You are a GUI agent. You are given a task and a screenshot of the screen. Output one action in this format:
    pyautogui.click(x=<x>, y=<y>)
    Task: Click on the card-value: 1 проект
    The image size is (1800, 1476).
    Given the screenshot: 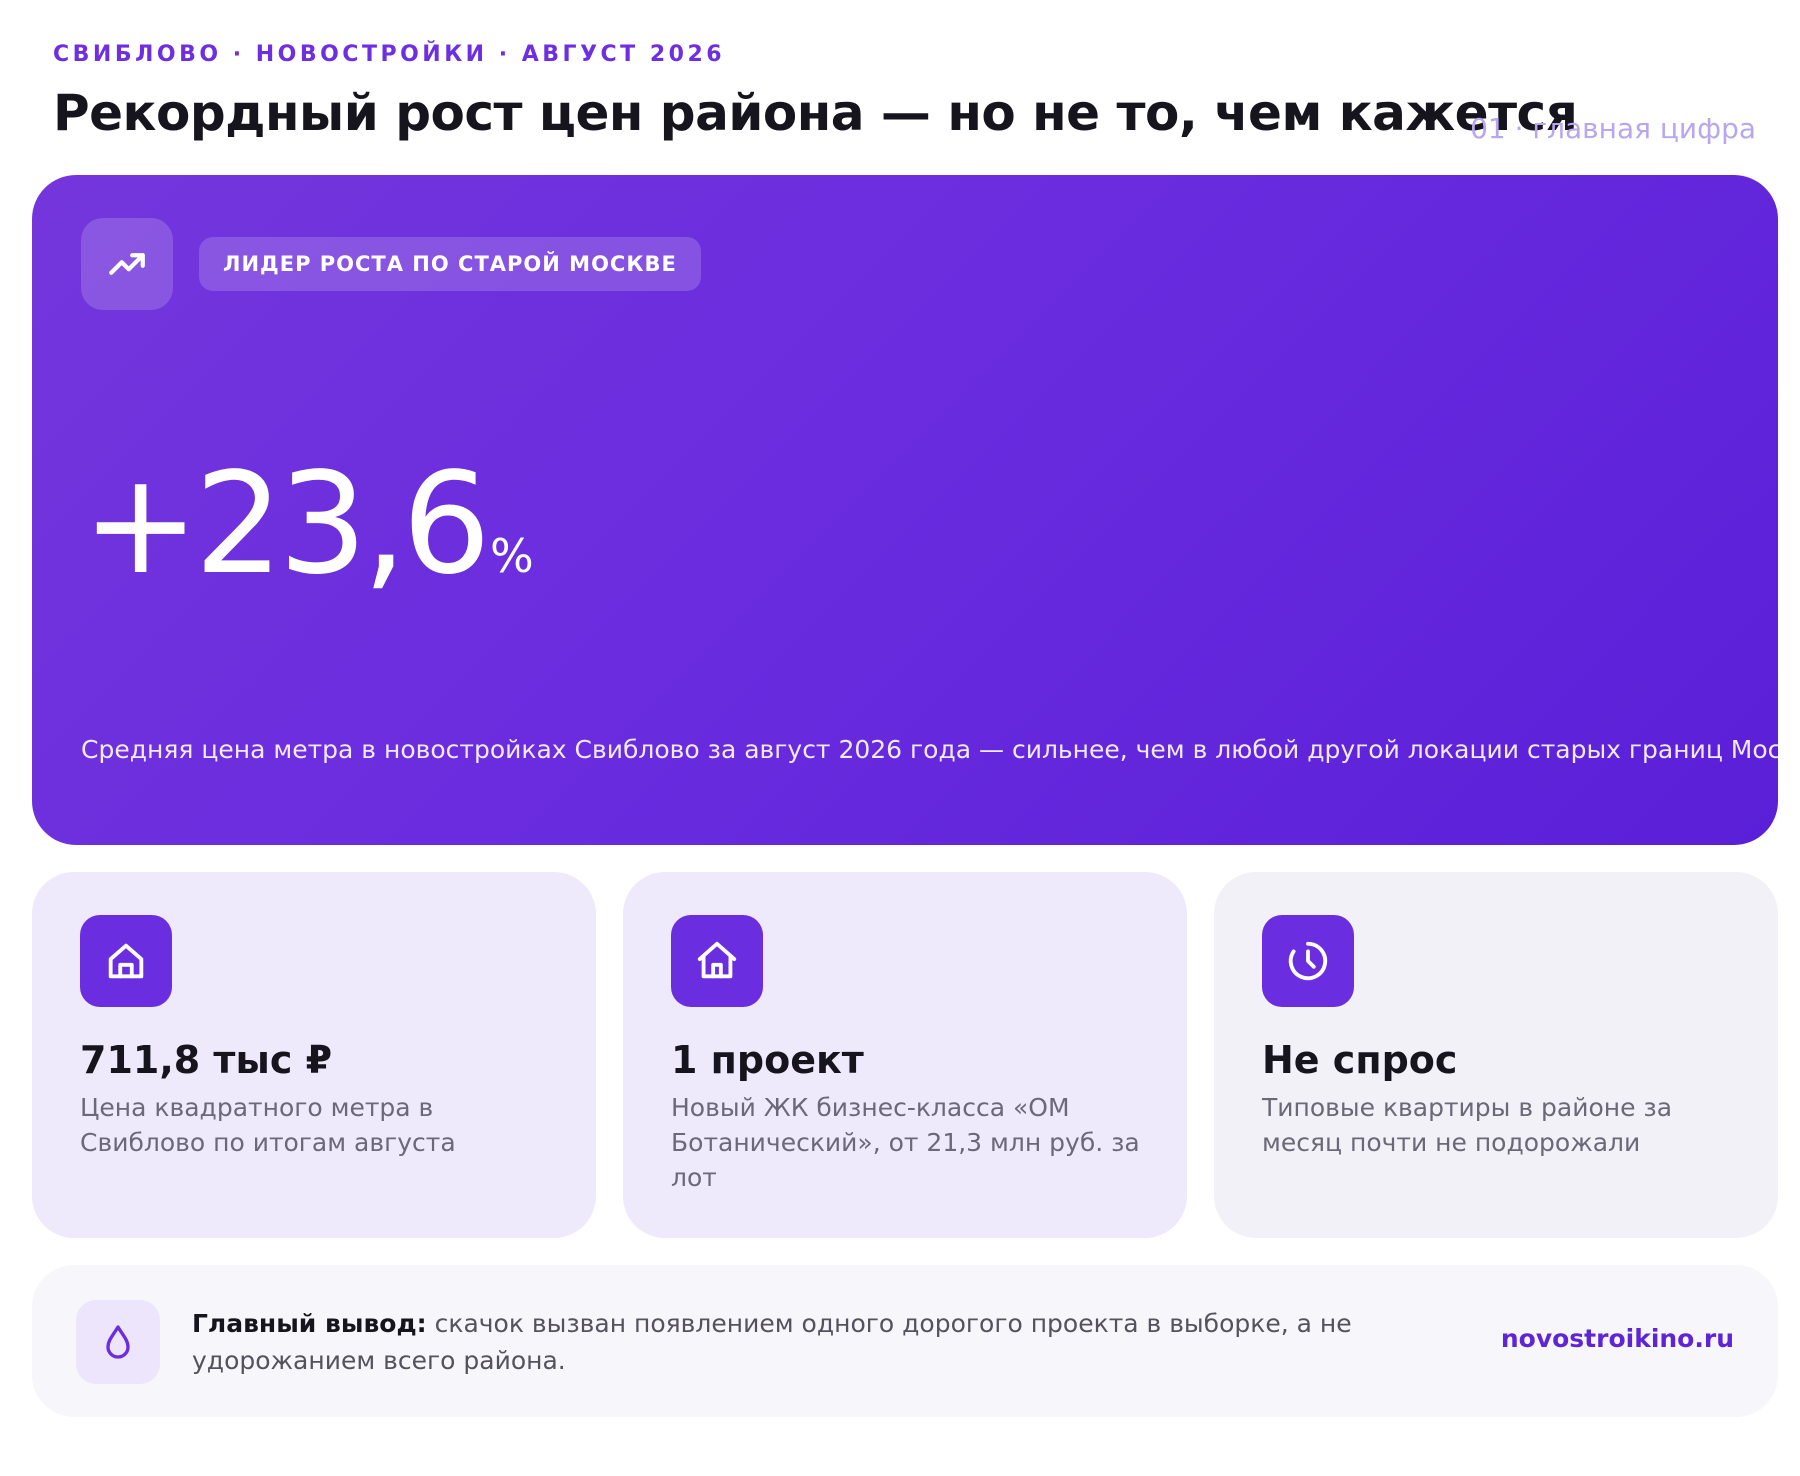 What is the action you would take?
    pyautogui.click(x=767, y=1060)
    